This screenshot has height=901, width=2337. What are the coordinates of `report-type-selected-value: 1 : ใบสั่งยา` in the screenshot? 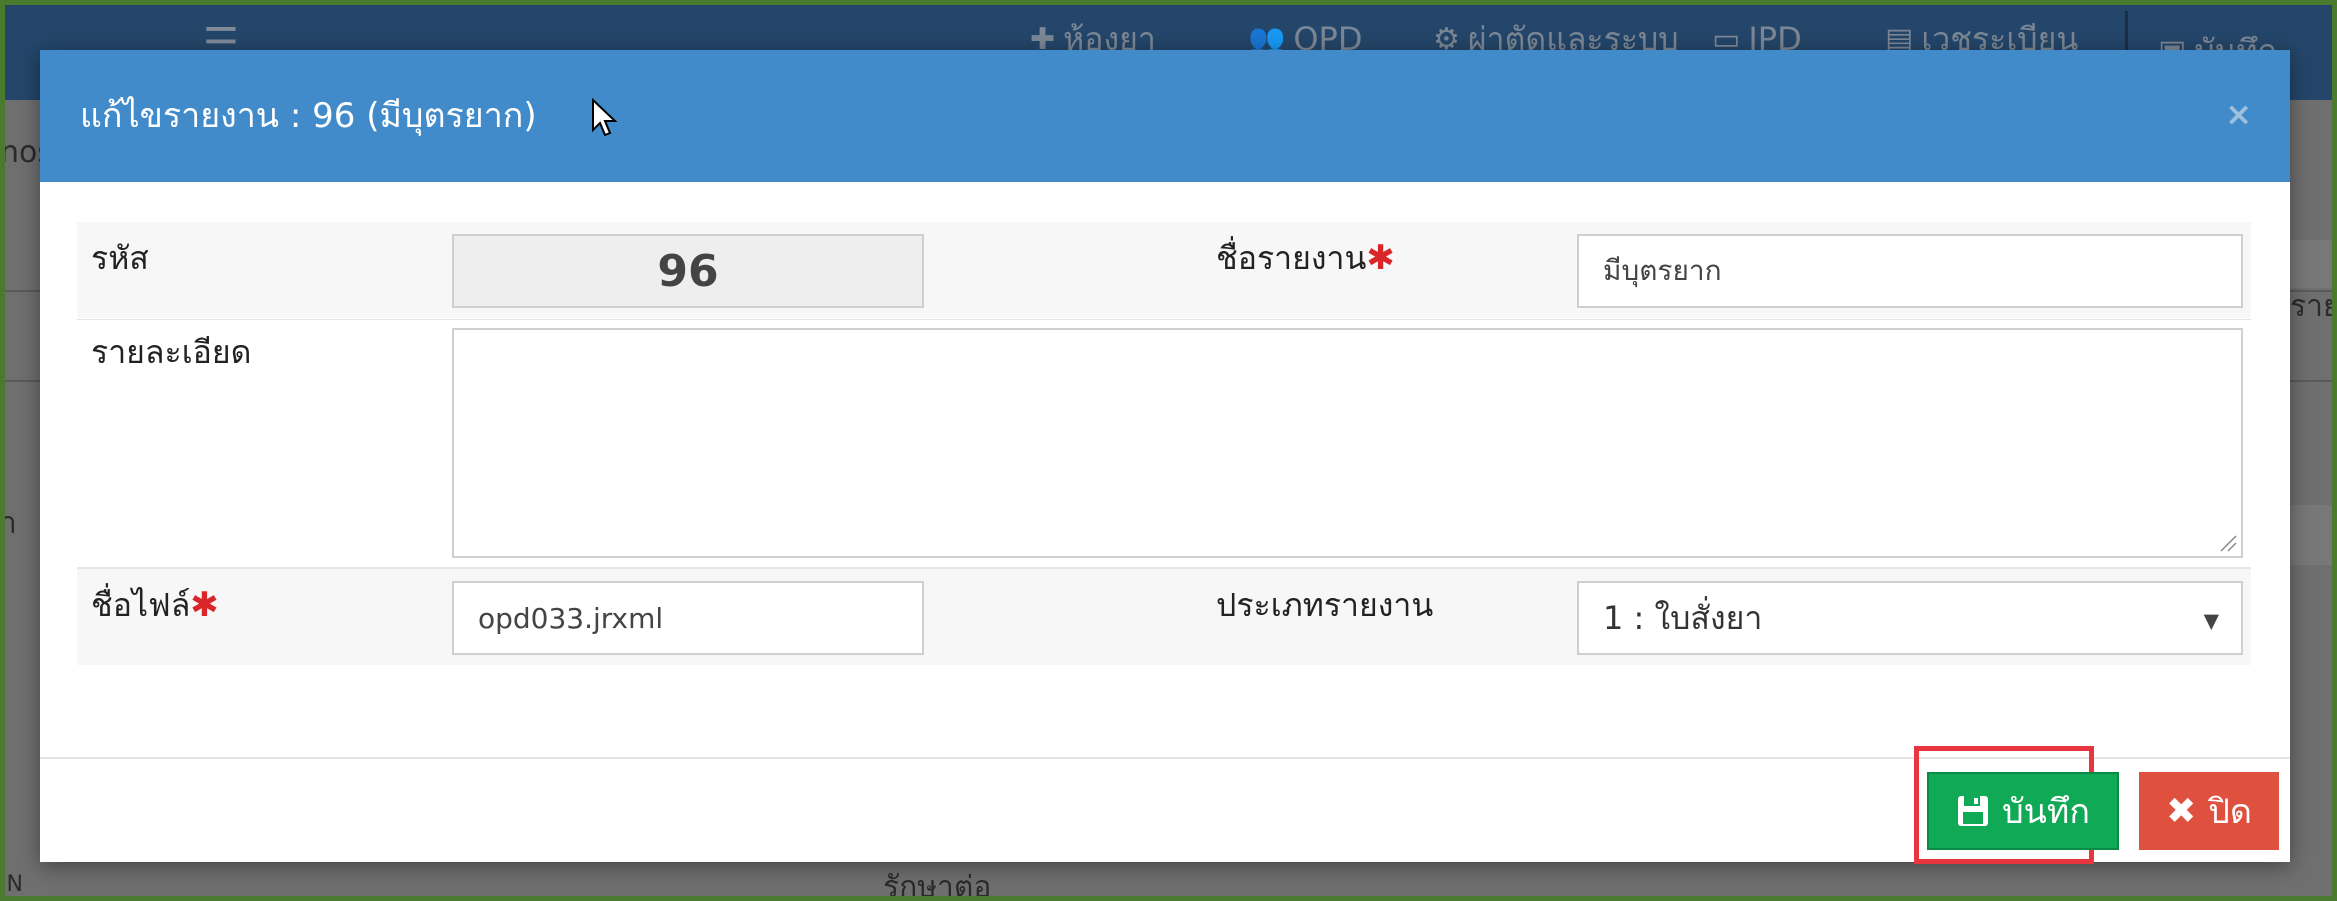 It's located at (1683, 617).